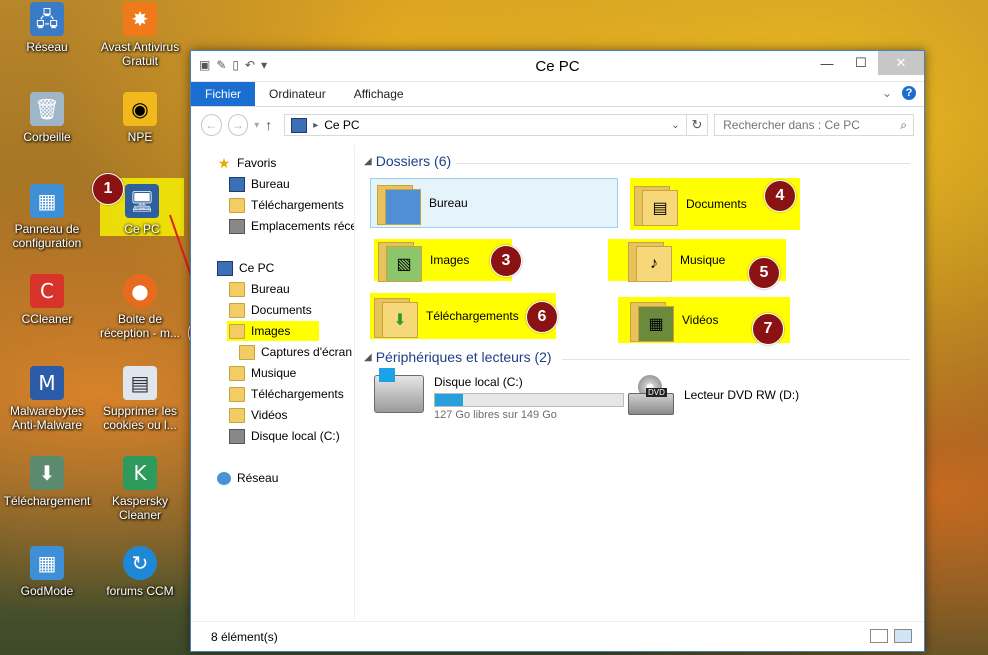 The height and width of the screenshot is (655, 988). What do you see at coordinates (47, 291) in the screenshot?
I see `ccleaner-icon: C` at bounding box center [47, 291].